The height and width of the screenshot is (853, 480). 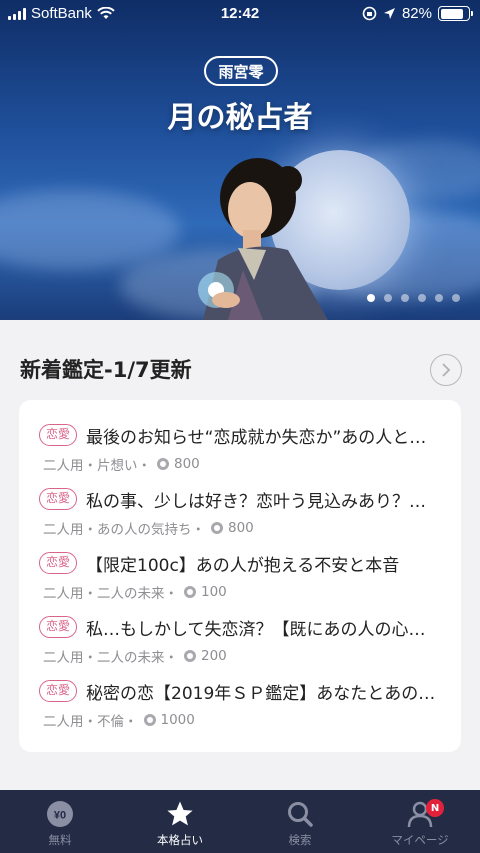 What do you see at coordinates (241, 370) in the screenshot?
I see `section-header: 新着鑑定-1/7更新` at bounding box center [241, 370].